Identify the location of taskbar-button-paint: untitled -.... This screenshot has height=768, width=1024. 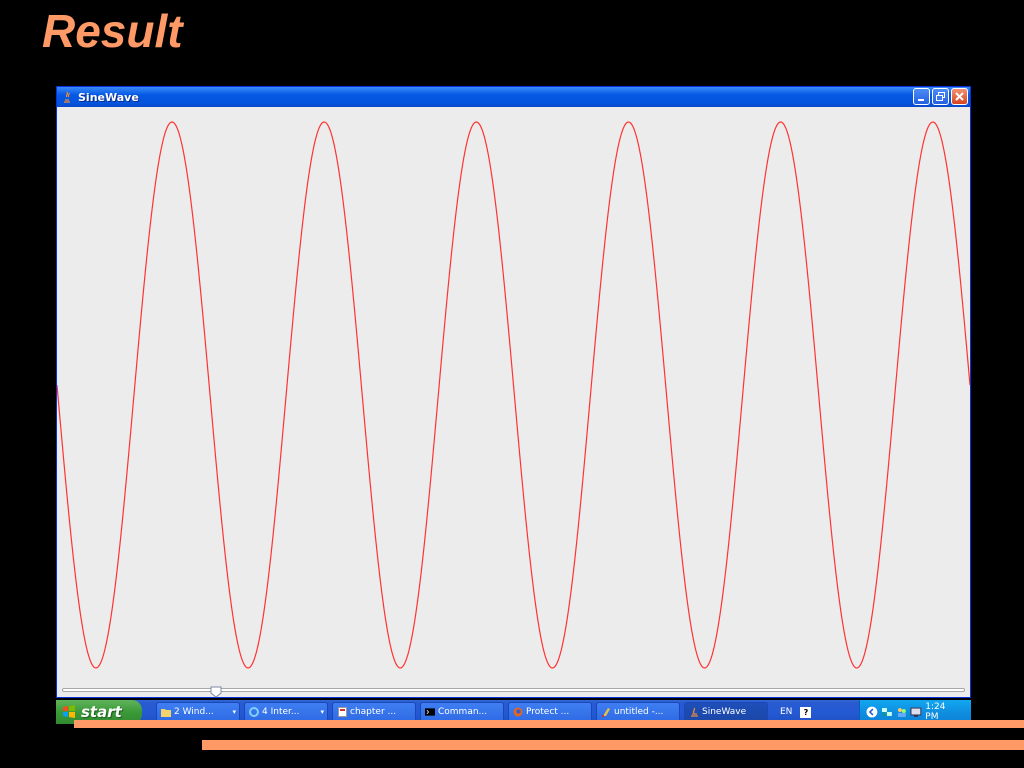
(638, 712).